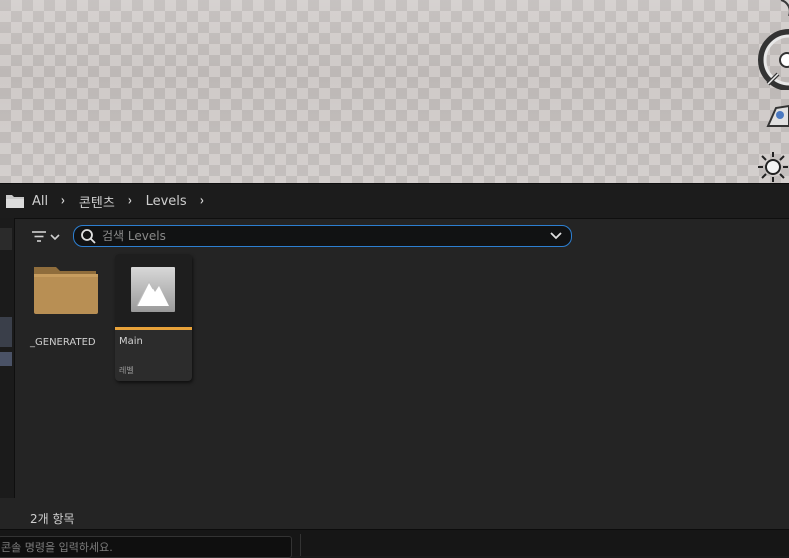 The width and height of the screenshot is (789, 558). I want to click on item-count: 2개 항목, so click(52, 519).